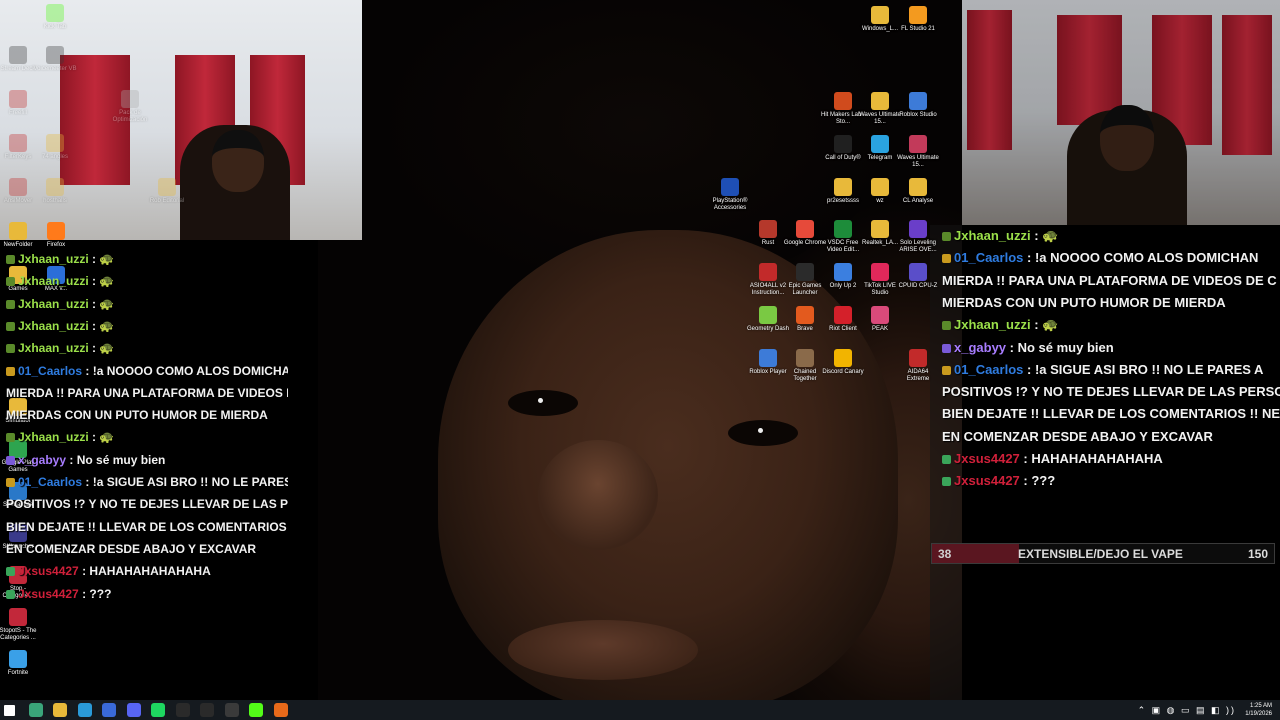 The height and width of the screenshot is (720, 1280). Describe the element at coordinates (603, 650) in the screenshot. I see `facecam-mouth` at that location.